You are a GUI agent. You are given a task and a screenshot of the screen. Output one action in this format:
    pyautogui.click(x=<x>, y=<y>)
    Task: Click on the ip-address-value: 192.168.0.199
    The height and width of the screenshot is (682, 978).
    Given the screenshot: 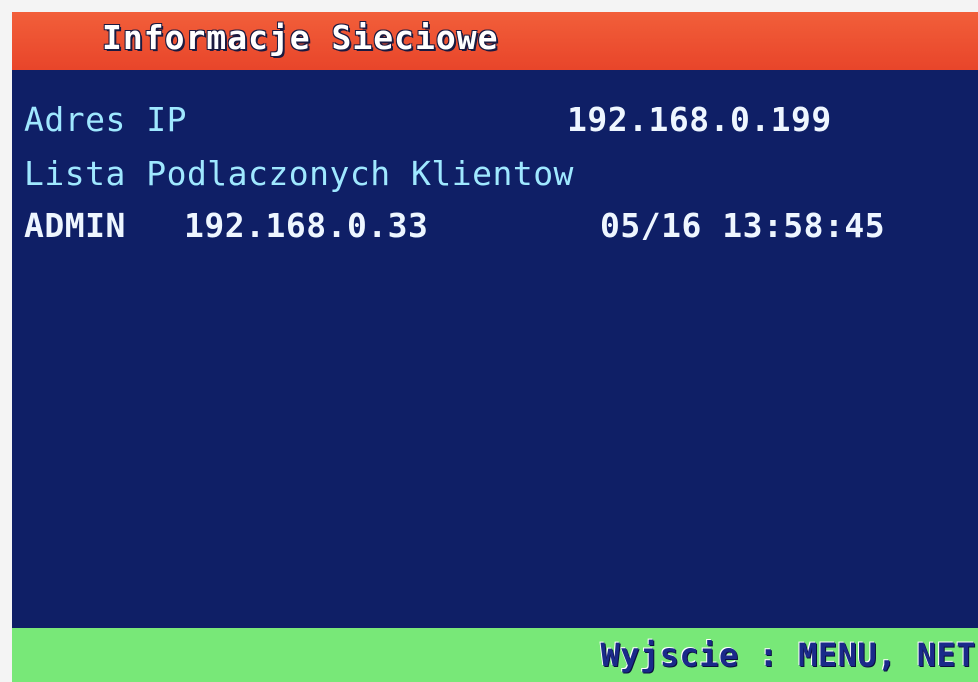 What is the action you would take?
    pyautogui.click(x=699, y=119)
    